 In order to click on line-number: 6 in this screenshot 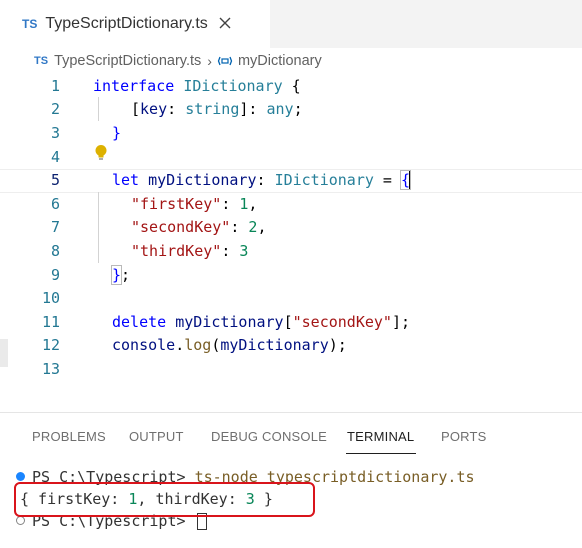, I will do `click(55, 203)`.